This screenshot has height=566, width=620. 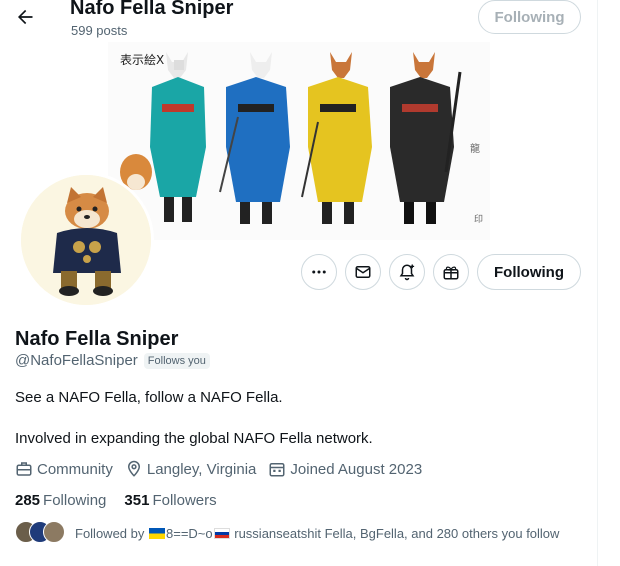 What do you see at coordinates (189, 533) in the screenshot?
I see `followed-by-name-mid: 8==D~o` at bounding box center [189, 533].